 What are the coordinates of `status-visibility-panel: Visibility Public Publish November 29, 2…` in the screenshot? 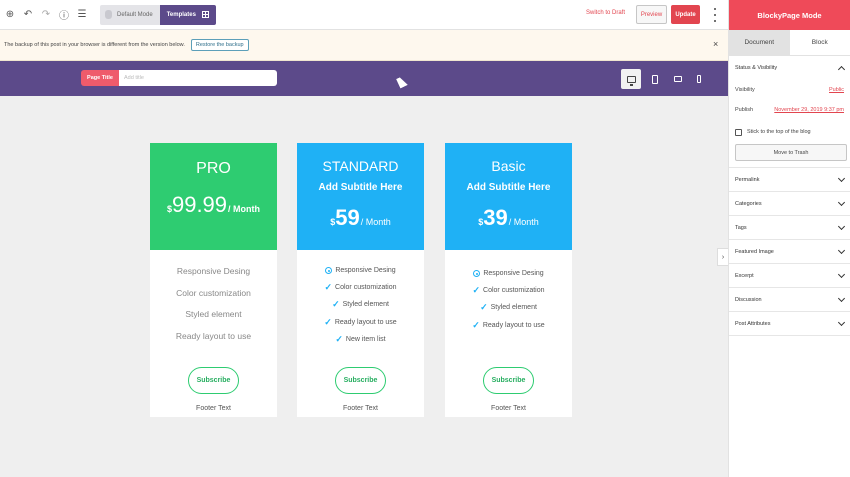 It's located at (789, 124).